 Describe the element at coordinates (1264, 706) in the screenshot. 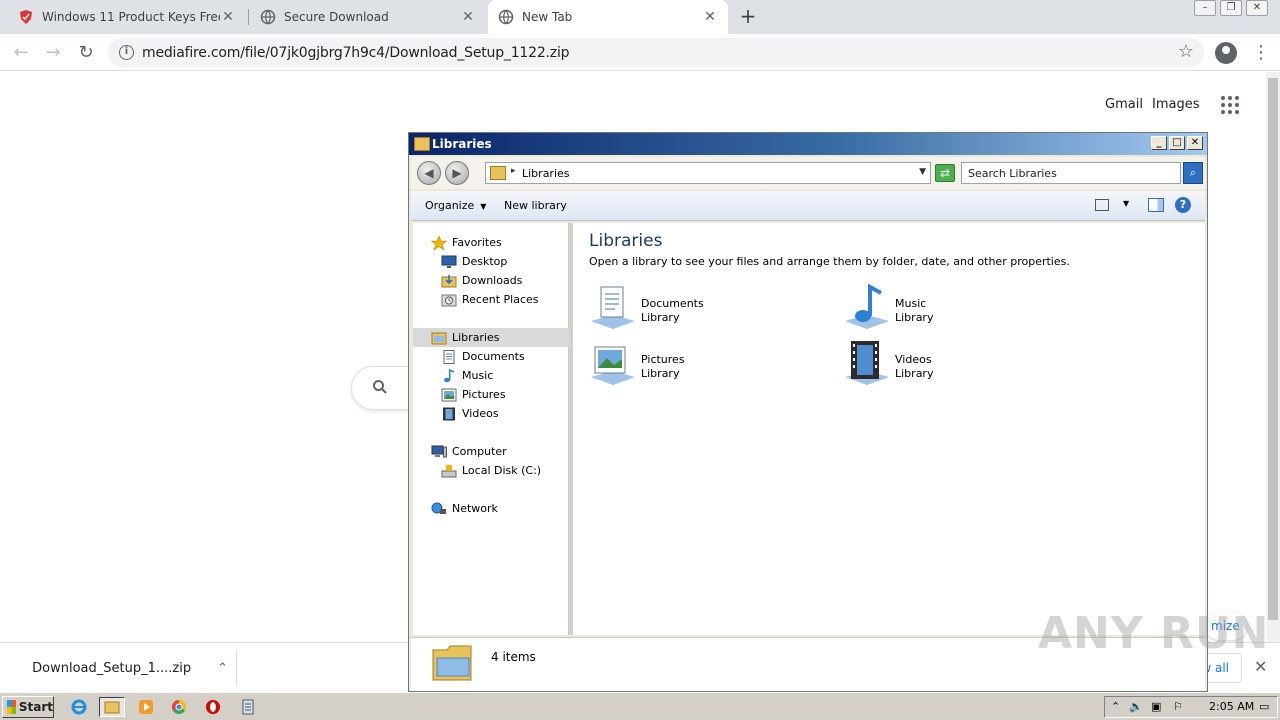

I see `show-desktop-icon: ▭` at that location.